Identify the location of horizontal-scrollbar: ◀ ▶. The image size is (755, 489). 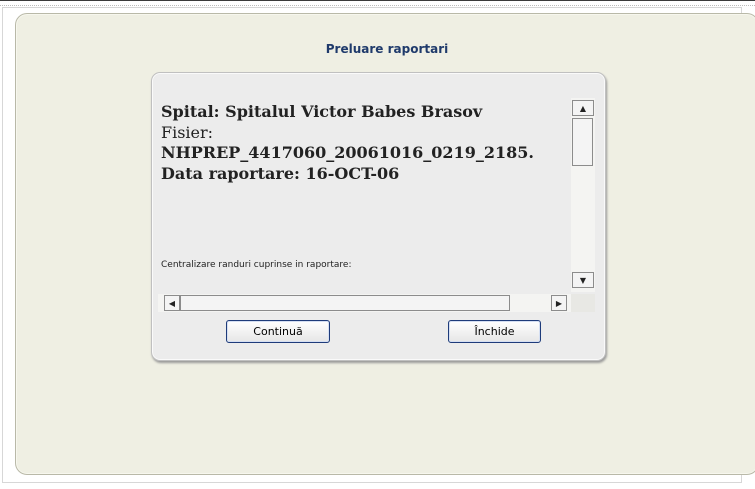
(364, 303).